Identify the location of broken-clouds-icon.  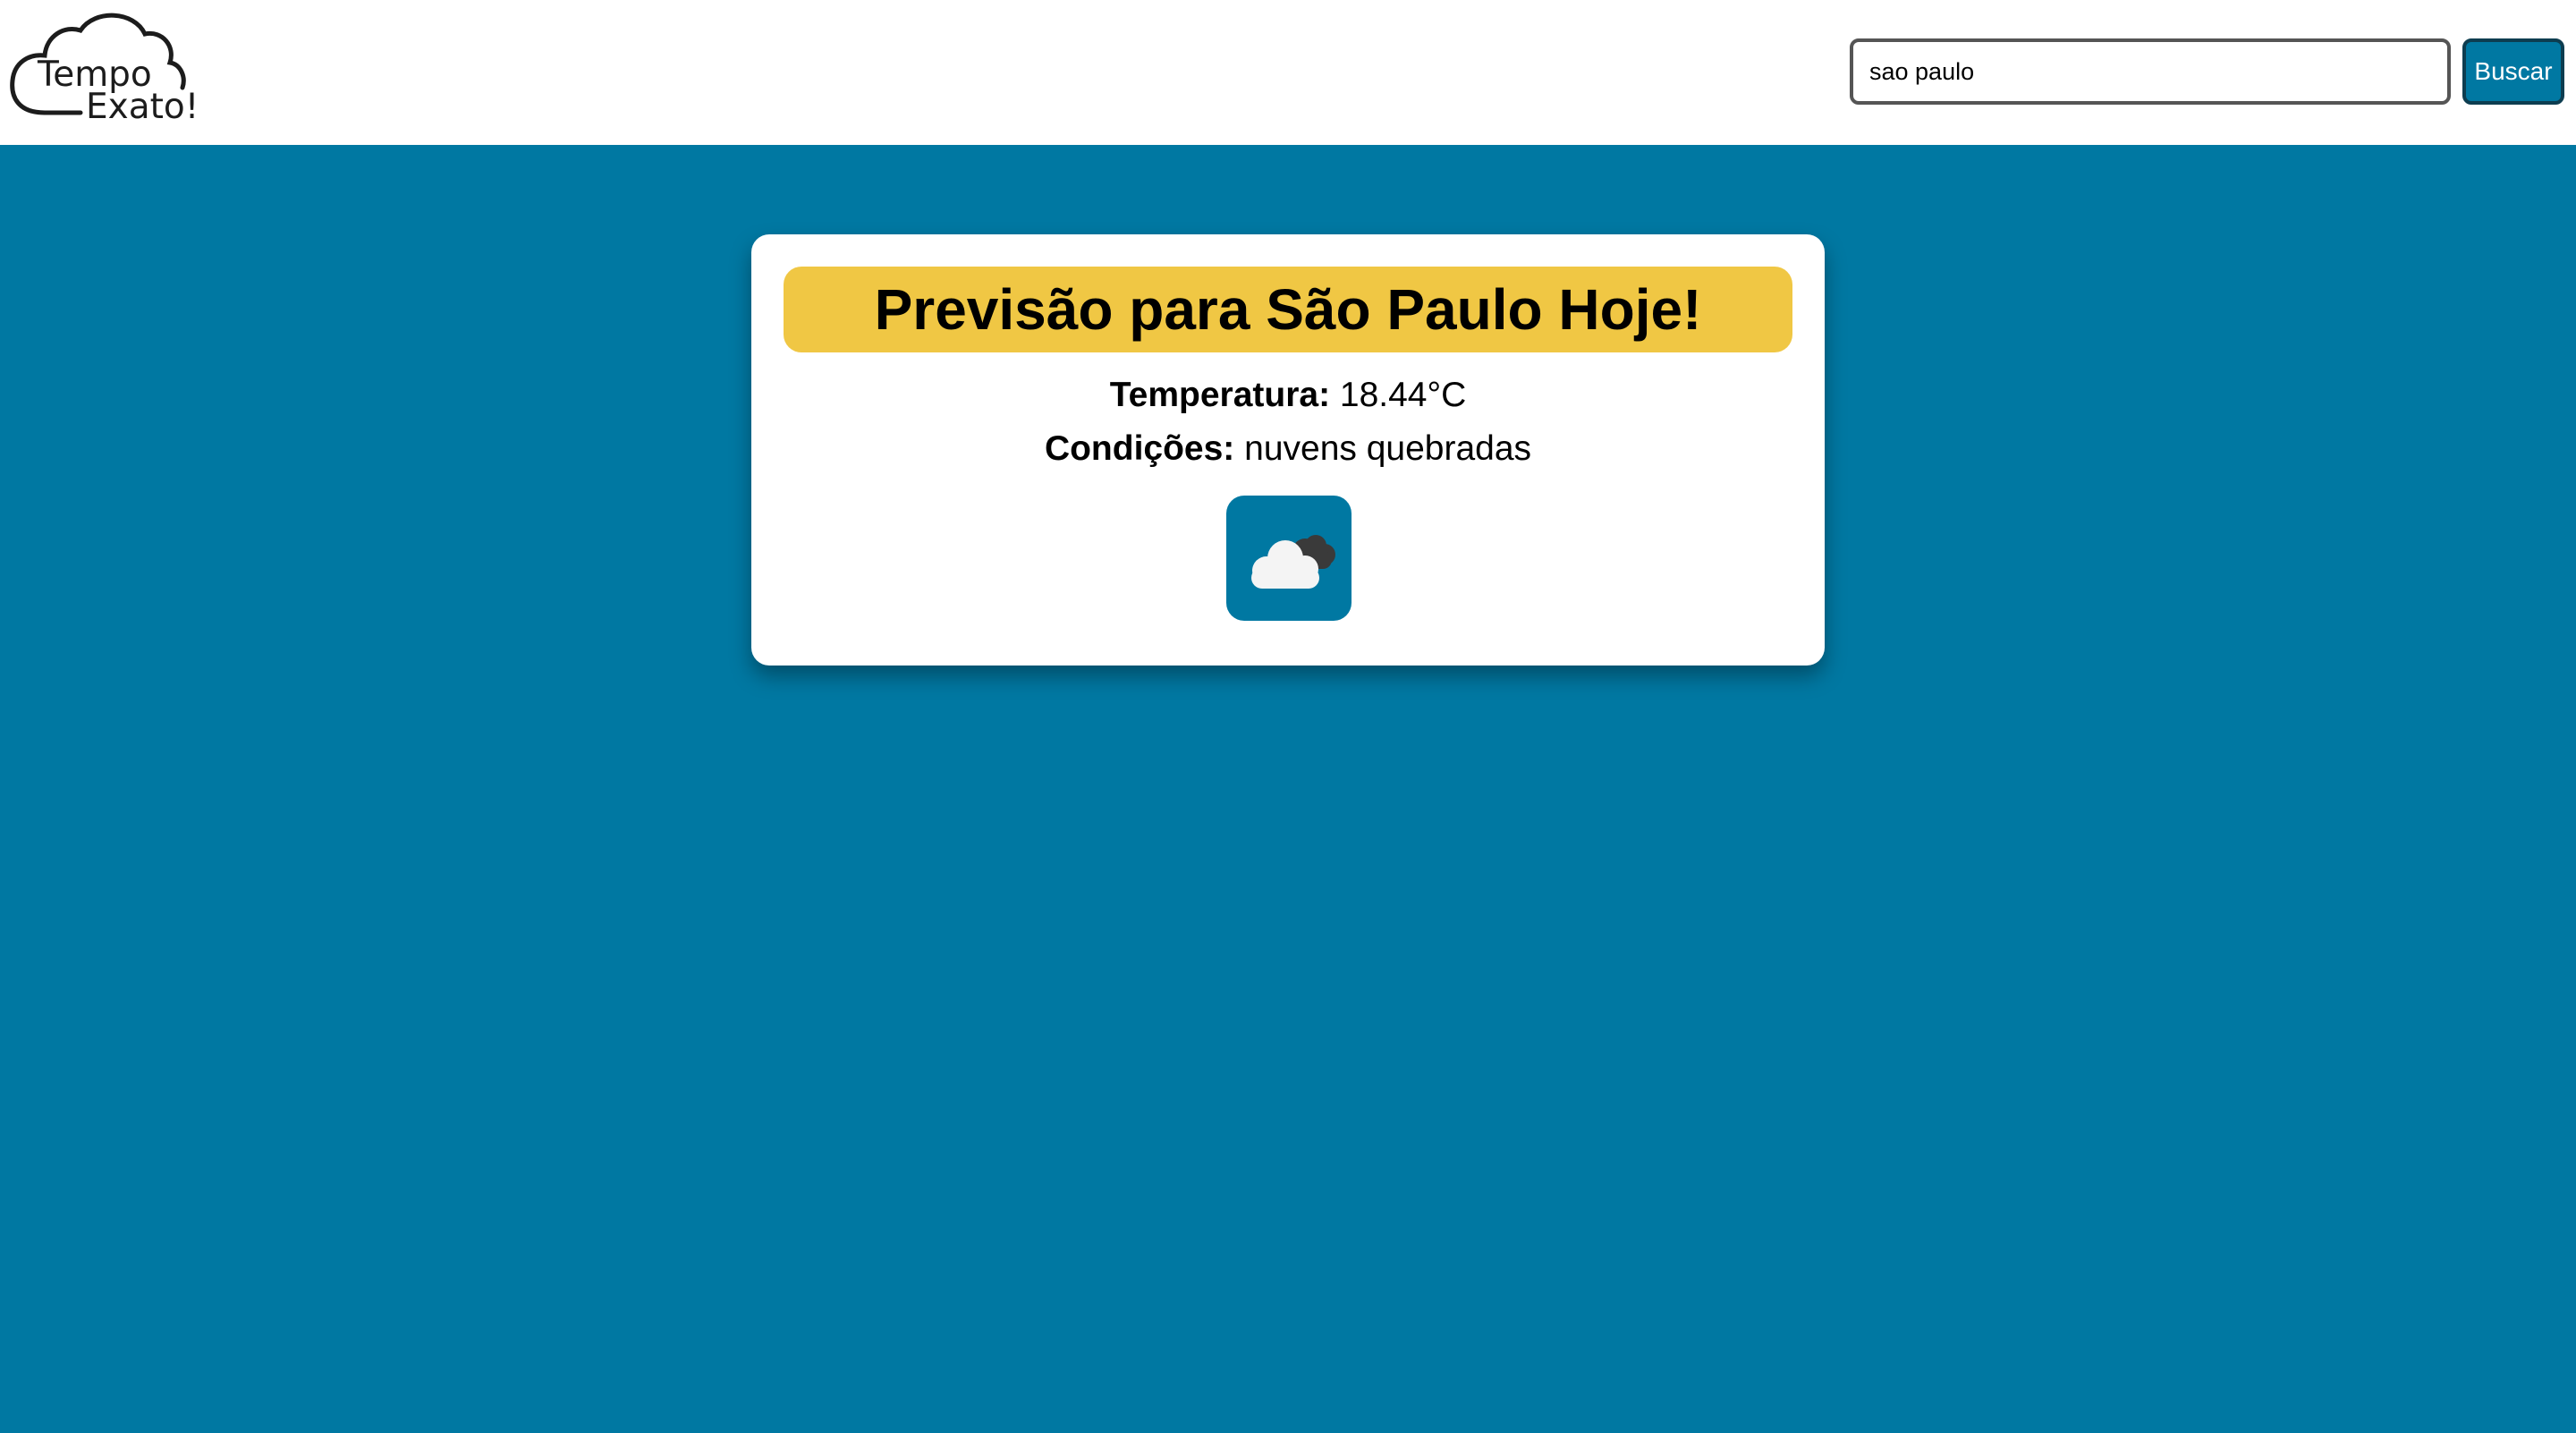
(1289, 558).